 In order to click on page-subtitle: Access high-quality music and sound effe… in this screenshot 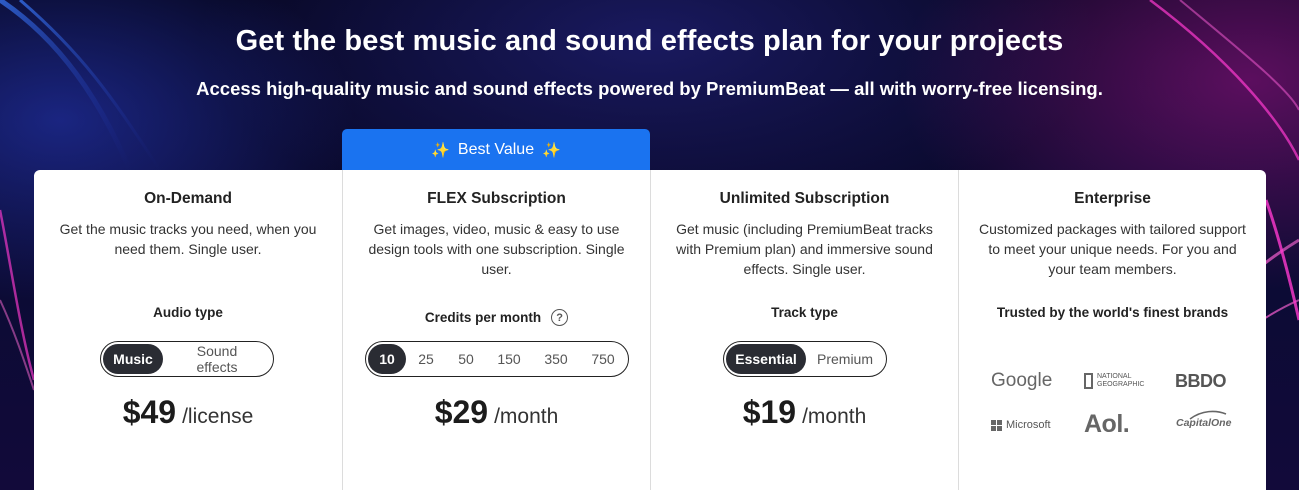, I will do `click(649, 88)`.